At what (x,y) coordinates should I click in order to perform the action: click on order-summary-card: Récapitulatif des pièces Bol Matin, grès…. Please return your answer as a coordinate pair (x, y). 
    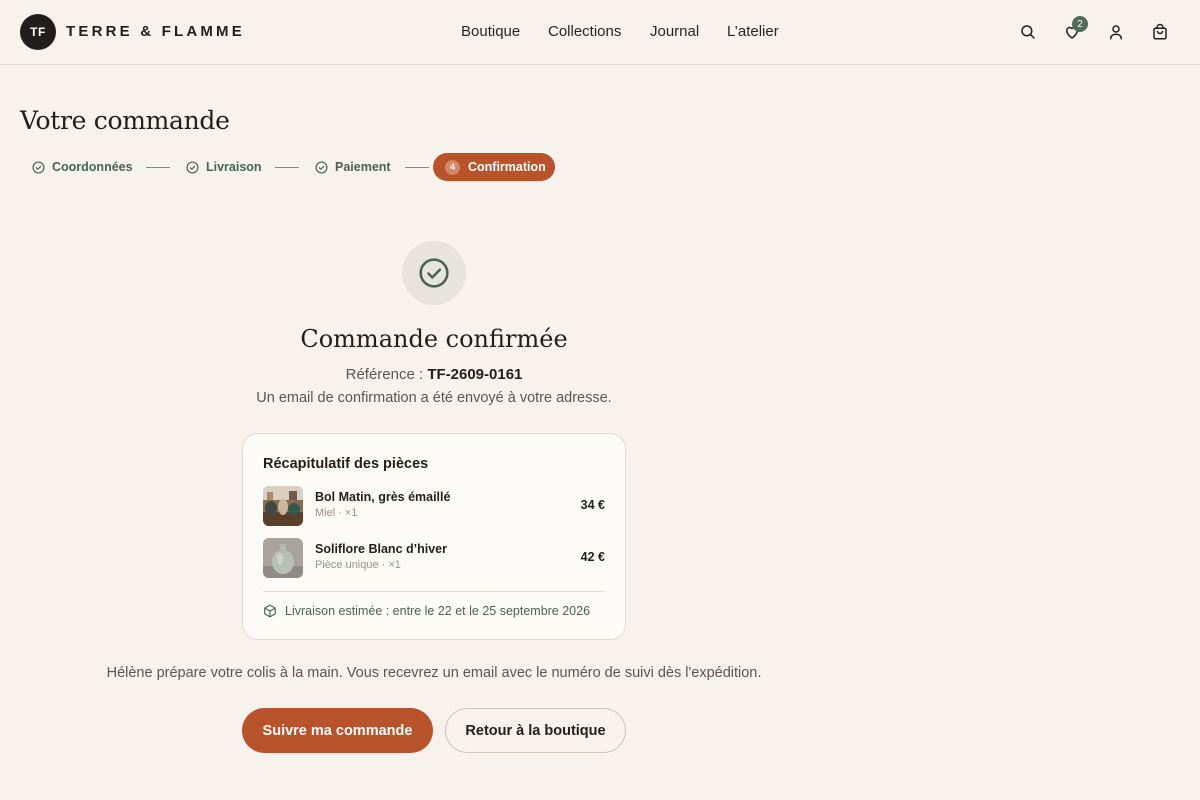
    Looking at the image, I should click on (434, 536).